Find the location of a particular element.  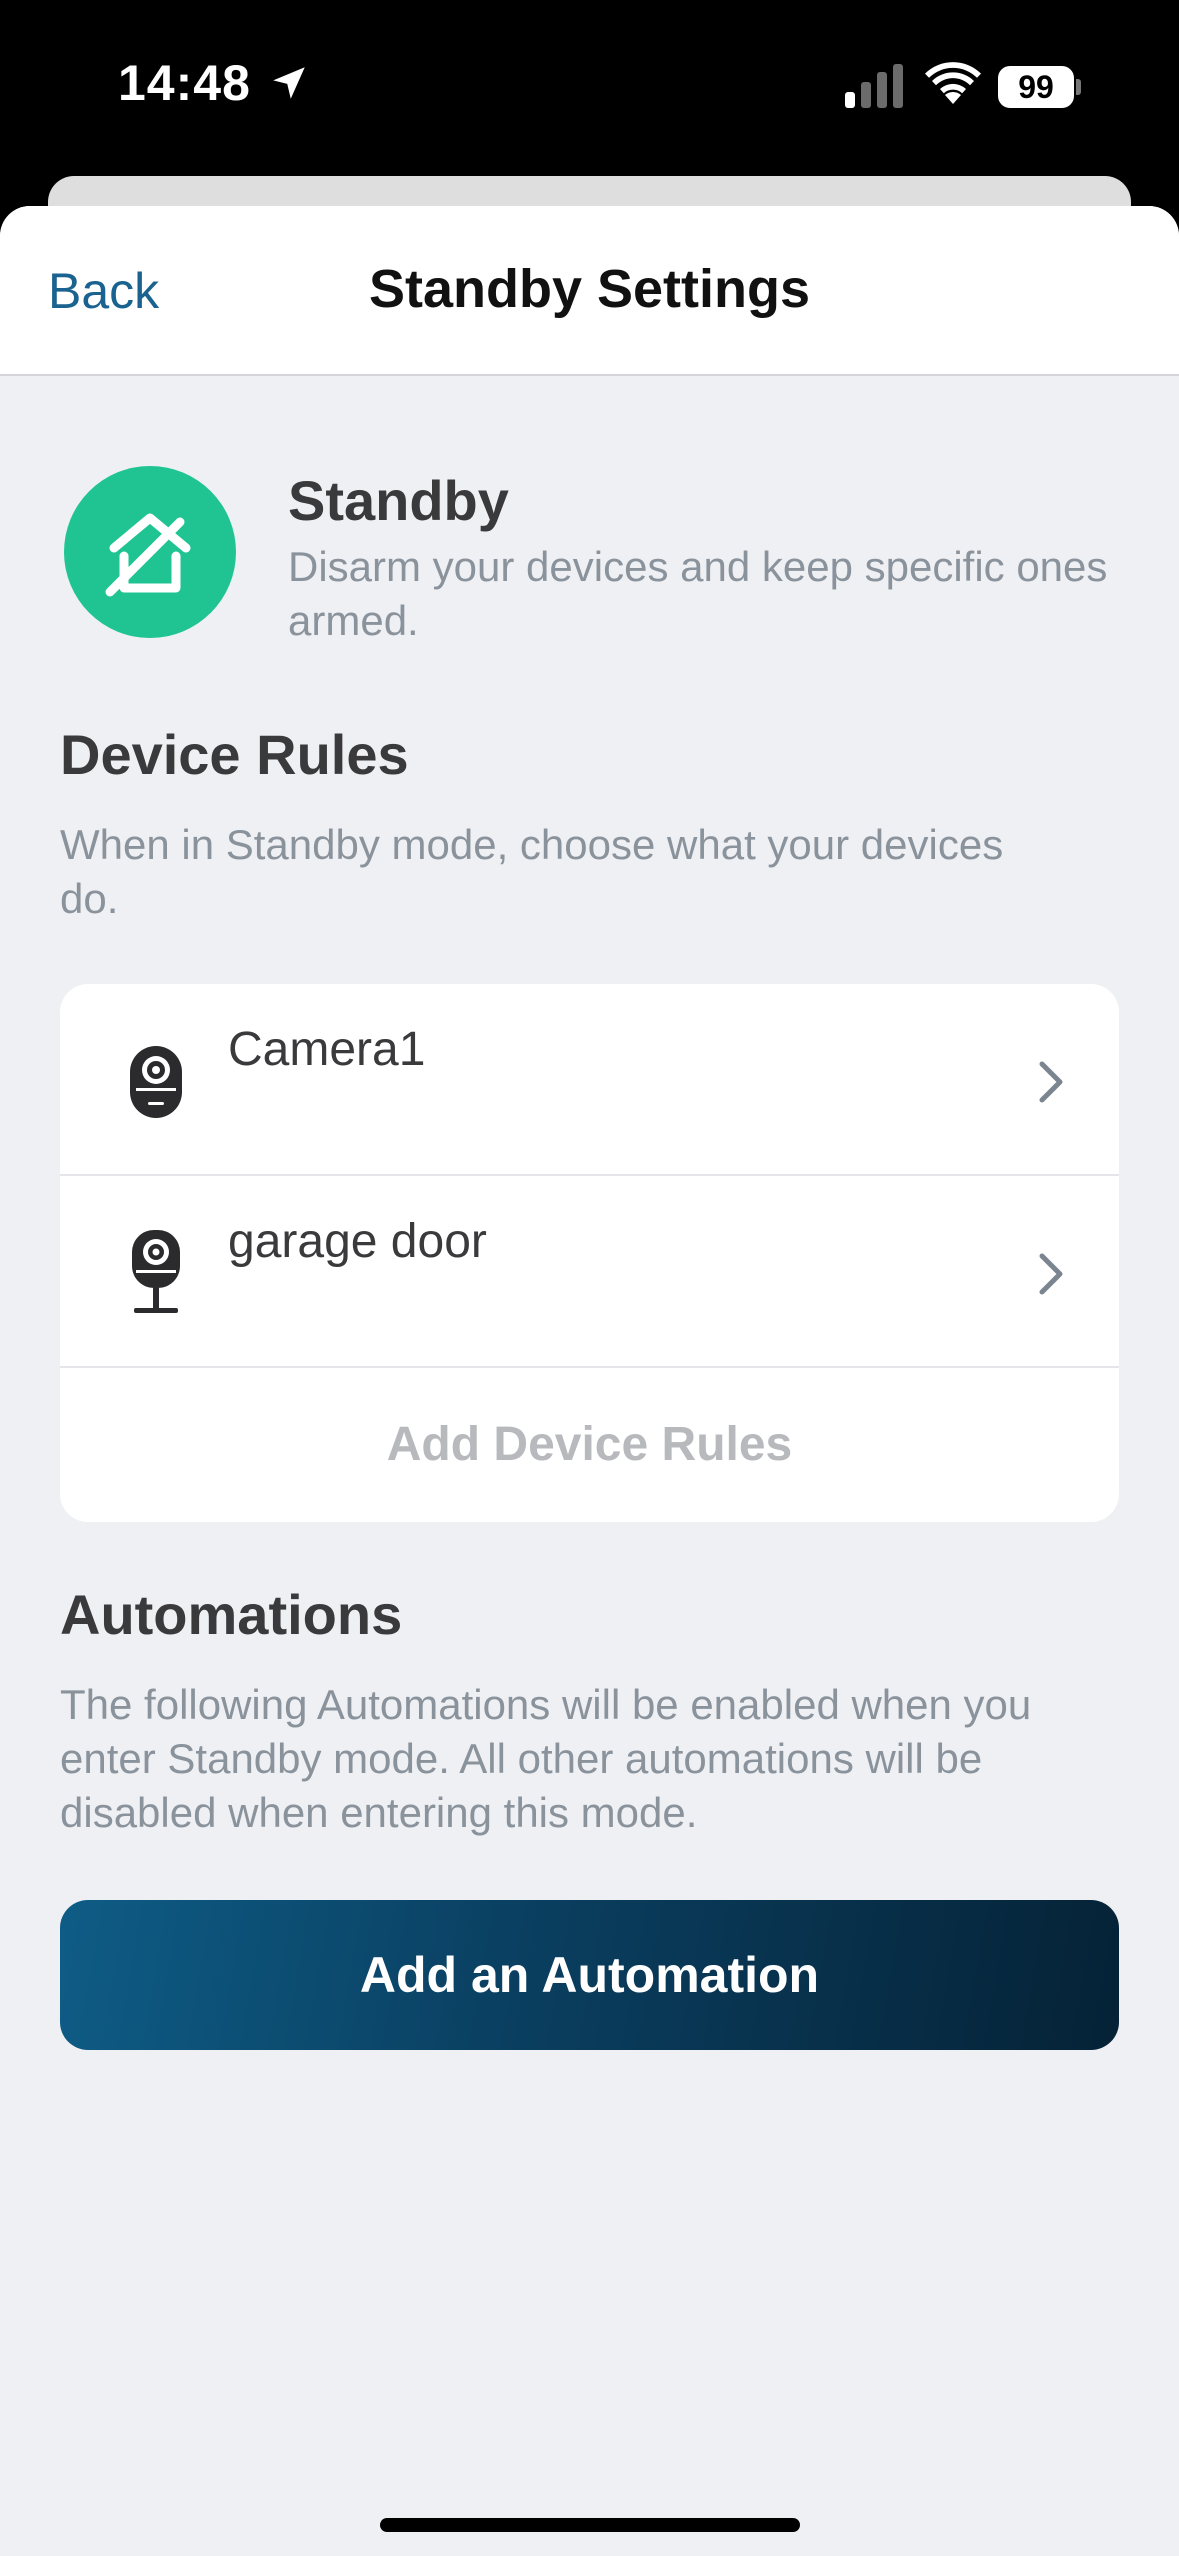

cellular-signal-icon is located at coordinates (874, 86).